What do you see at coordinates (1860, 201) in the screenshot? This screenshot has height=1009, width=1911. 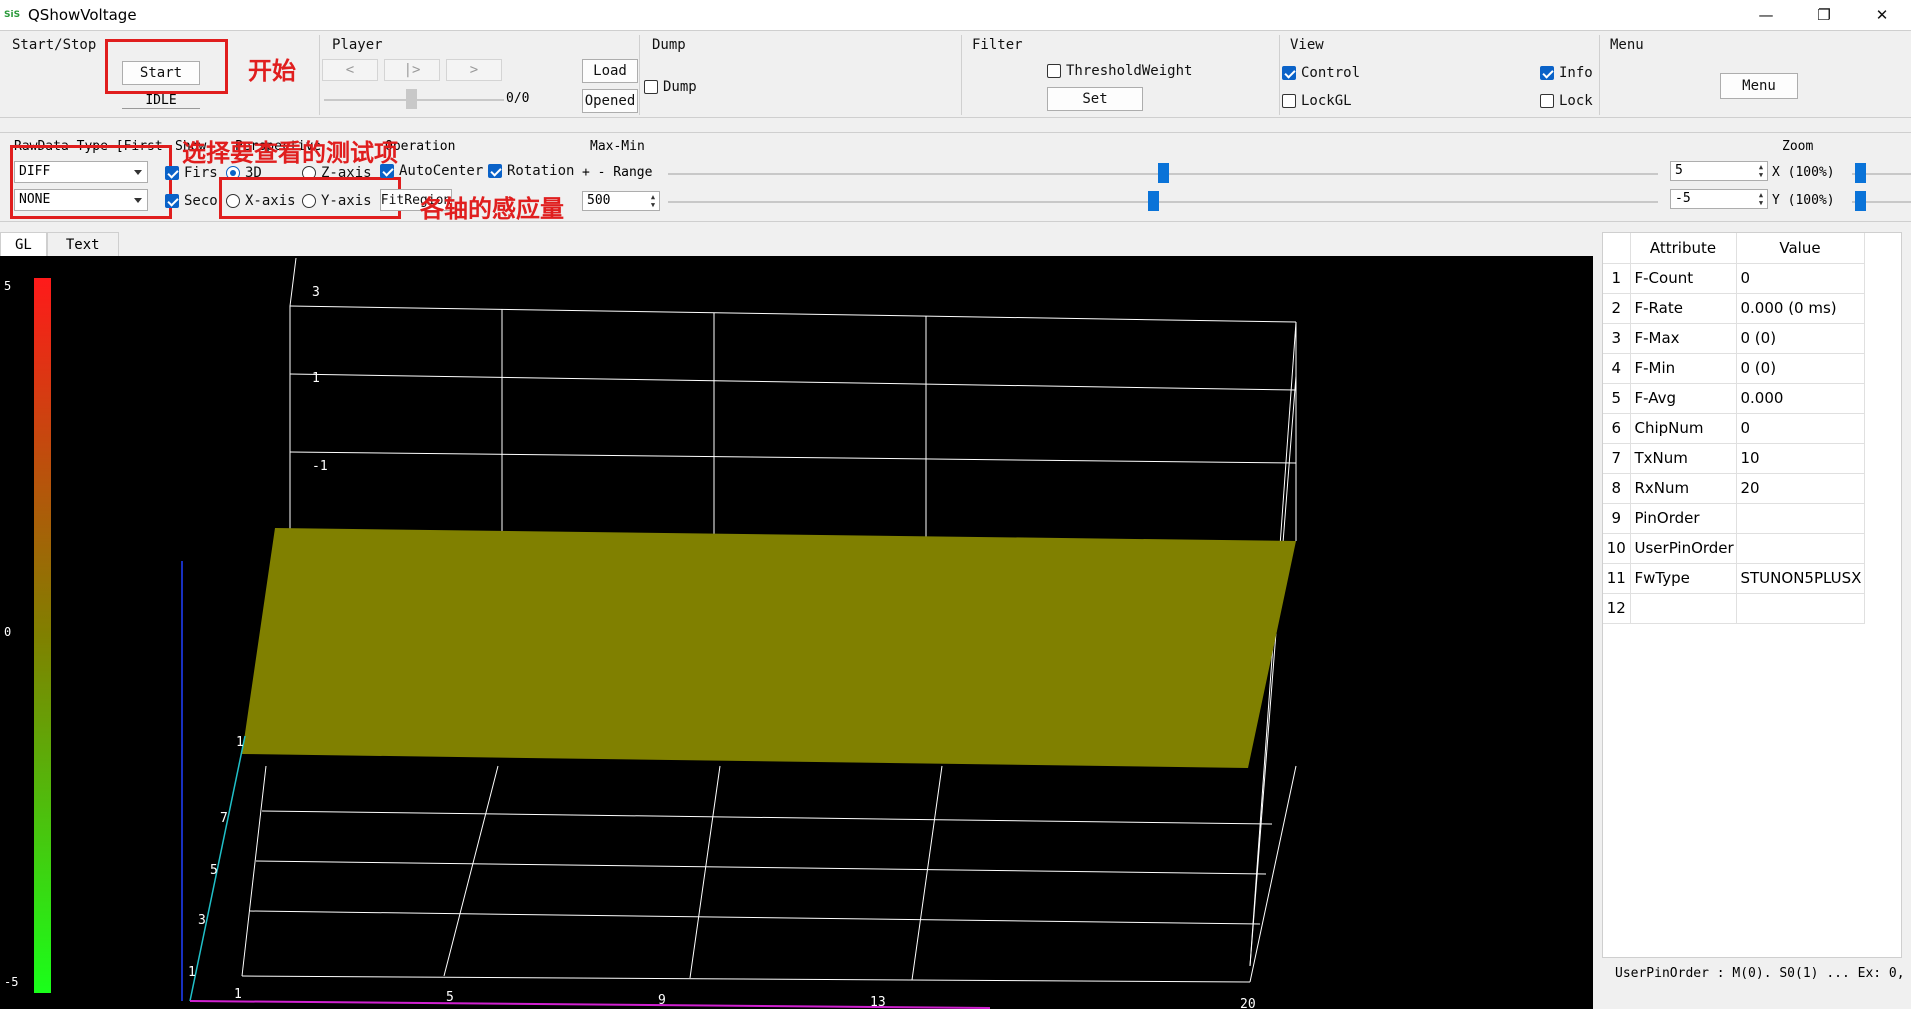 I see `zoom-y-thumb` at bounding box center [1860, 201].